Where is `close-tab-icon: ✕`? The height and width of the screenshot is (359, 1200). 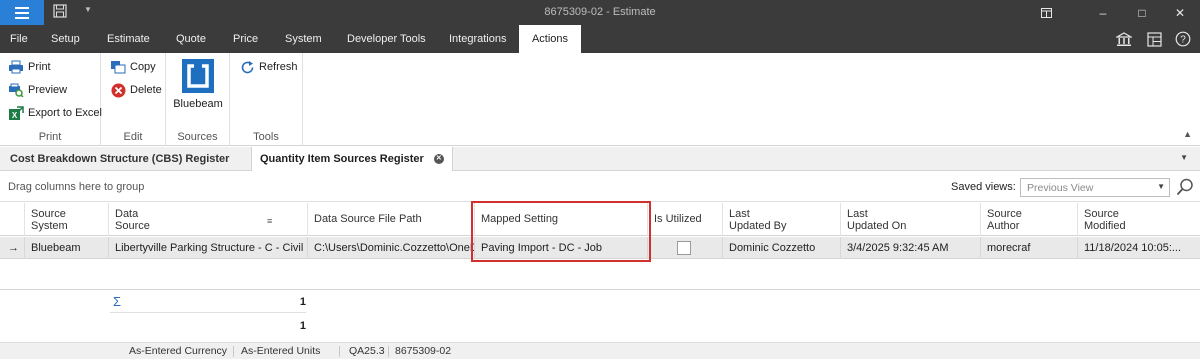 close-tab-icon: ✕ is located at coordinates (438, 159).